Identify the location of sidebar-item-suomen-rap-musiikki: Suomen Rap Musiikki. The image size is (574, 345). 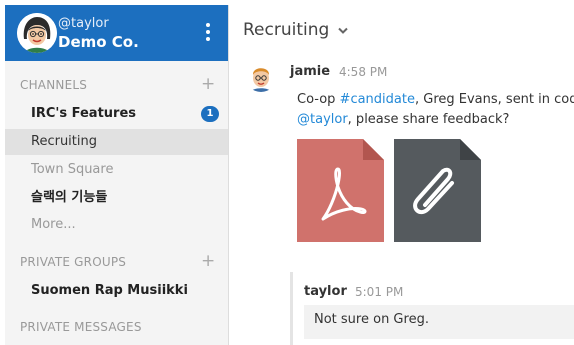
(116, 291).